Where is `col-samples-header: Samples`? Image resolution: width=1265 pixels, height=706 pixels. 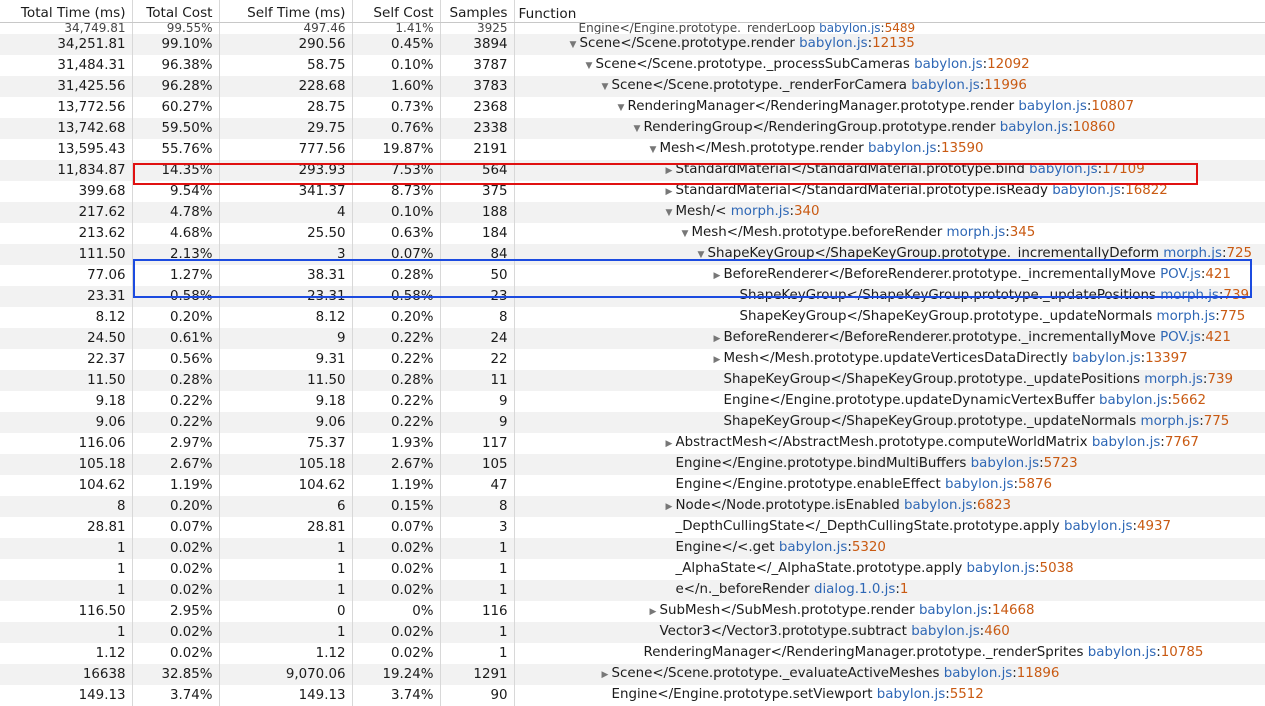
col-samples-header: Samples is located at coordinates (477, 11).